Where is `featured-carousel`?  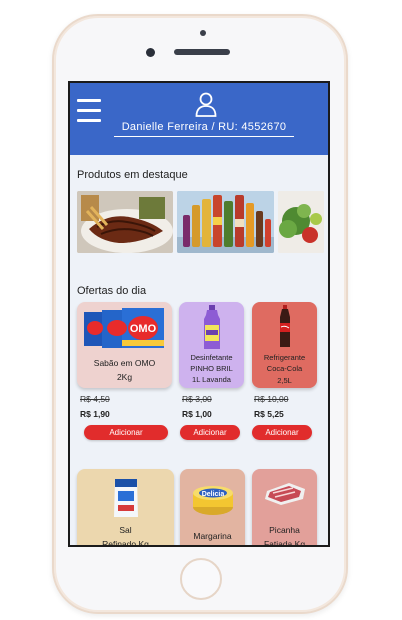 featured-carousel is located at coordinates (202, 222).